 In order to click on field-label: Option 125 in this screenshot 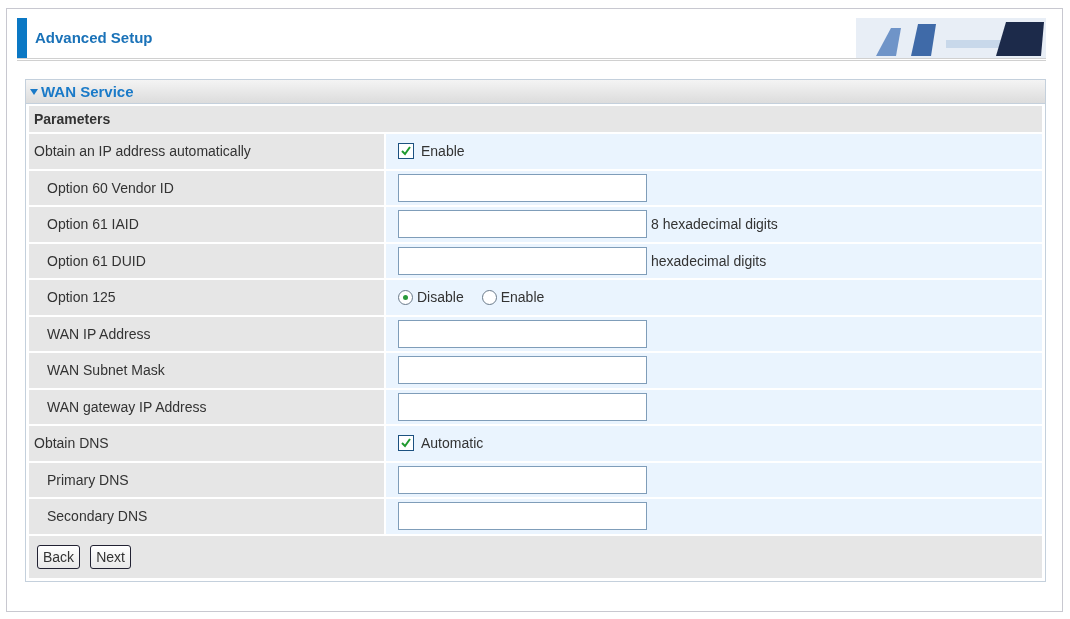, I will do `click(206, 297)`.